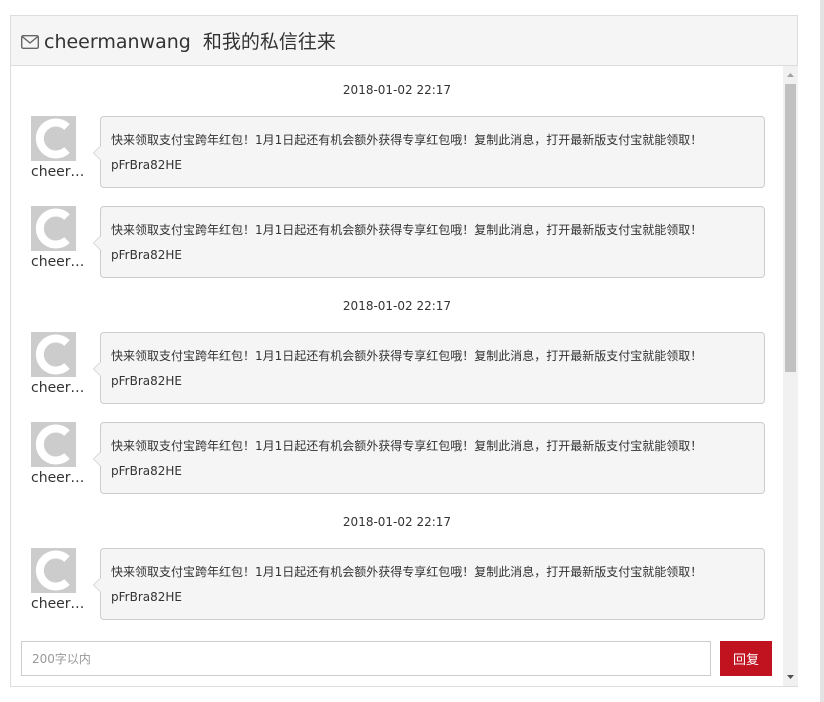 This screenshot has height=702, width=824. Describe the element at coordinates (30, 41) in the screenshot. I see `envelope-icon` at that location.